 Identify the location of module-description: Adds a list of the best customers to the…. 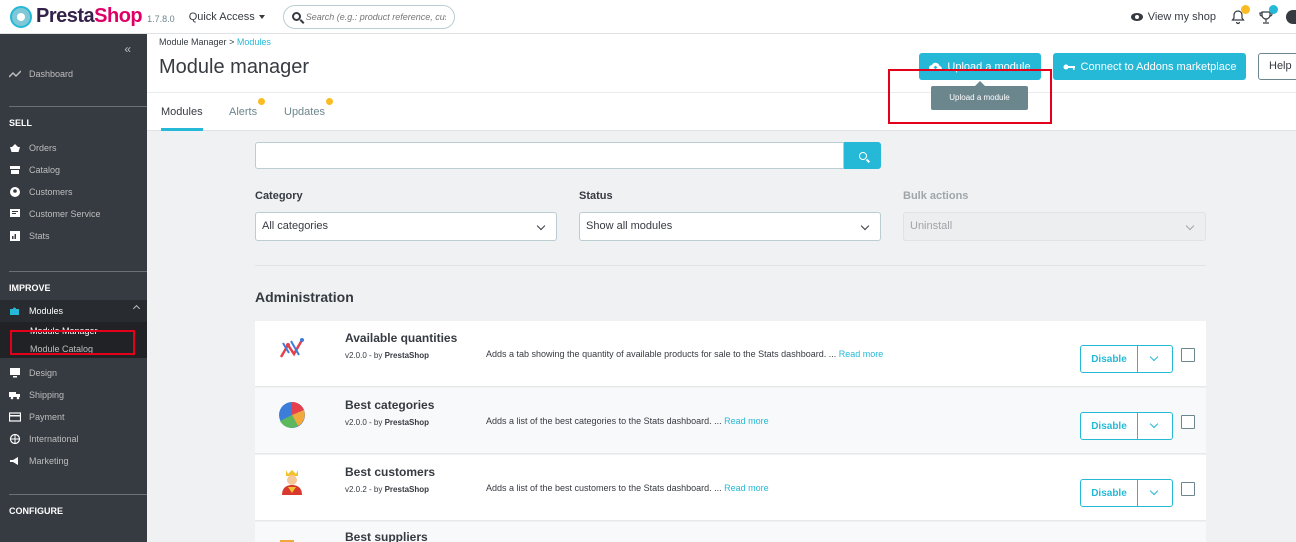
(627, 488).